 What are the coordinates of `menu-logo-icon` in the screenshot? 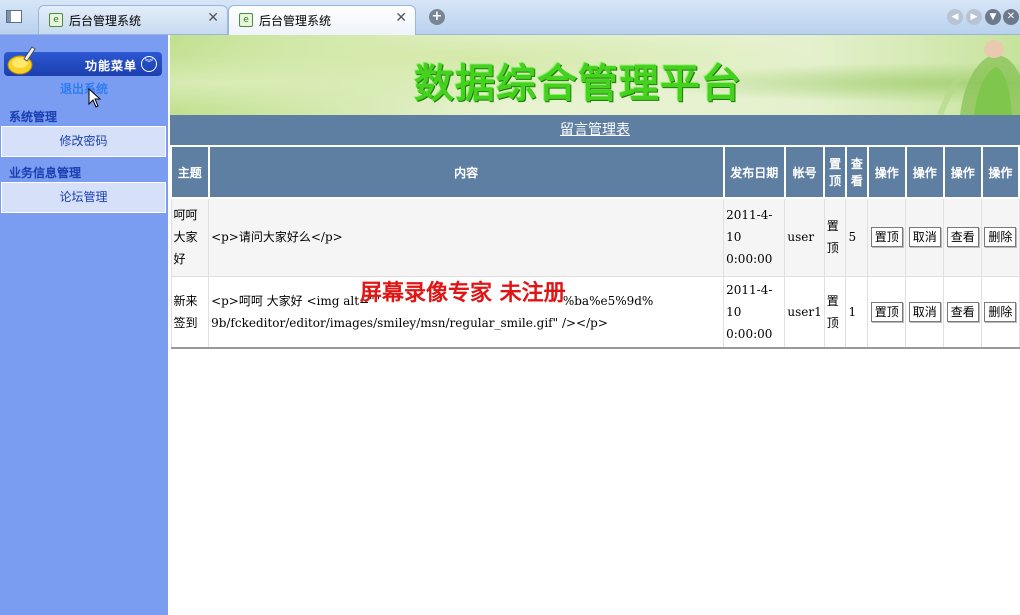 It's located at (21, 60).